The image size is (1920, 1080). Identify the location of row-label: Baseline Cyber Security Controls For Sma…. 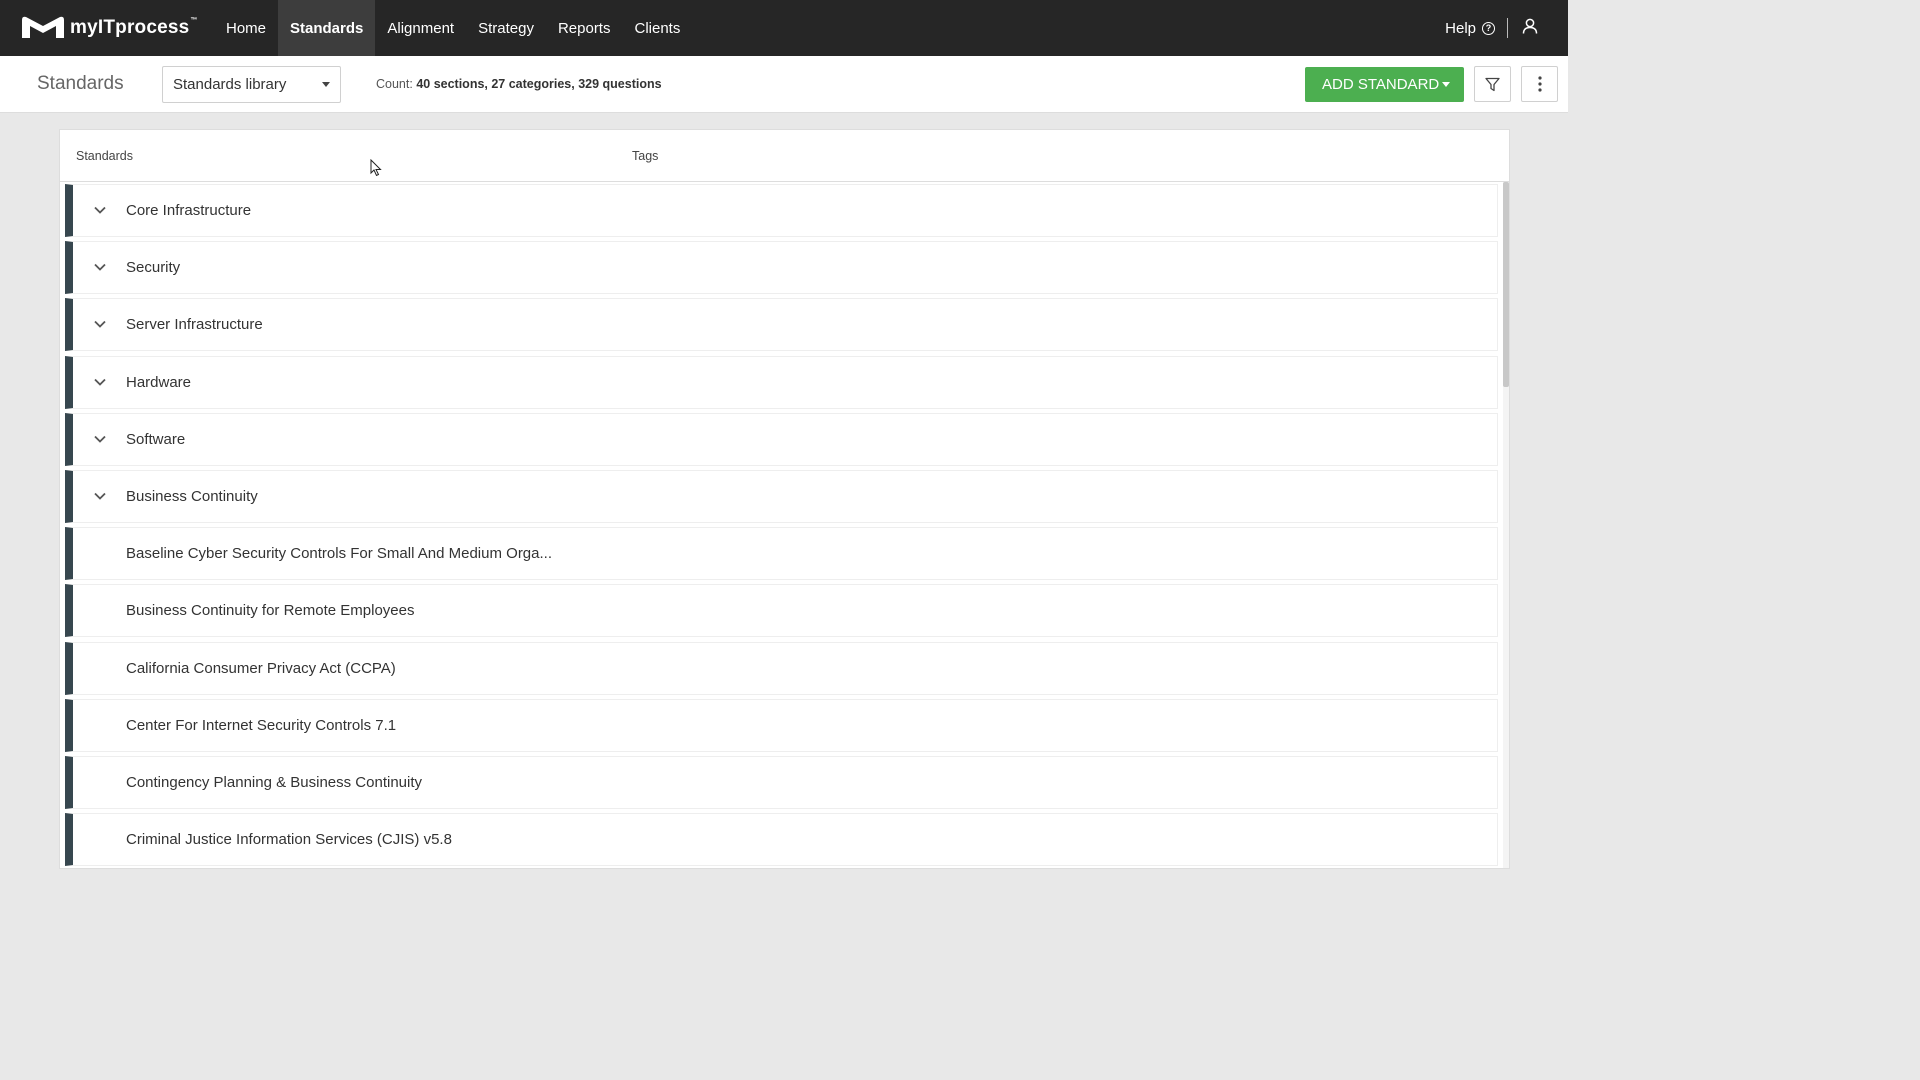
(339, 554).